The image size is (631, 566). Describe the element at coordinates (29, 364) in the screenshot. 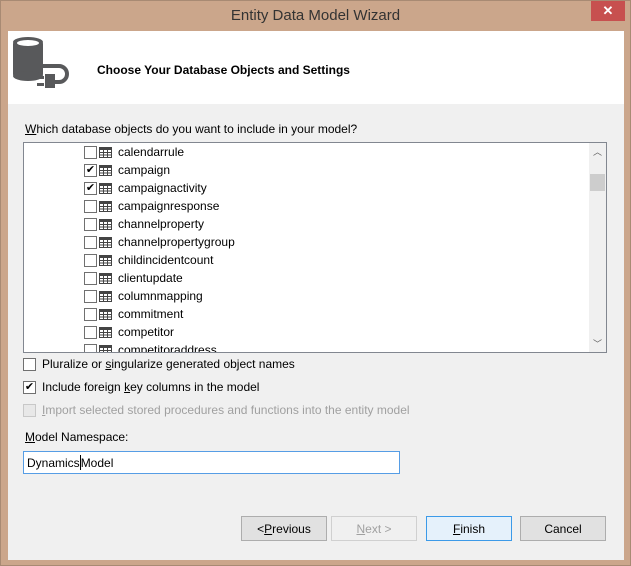

I see `pluralize-checkbox` at that location.